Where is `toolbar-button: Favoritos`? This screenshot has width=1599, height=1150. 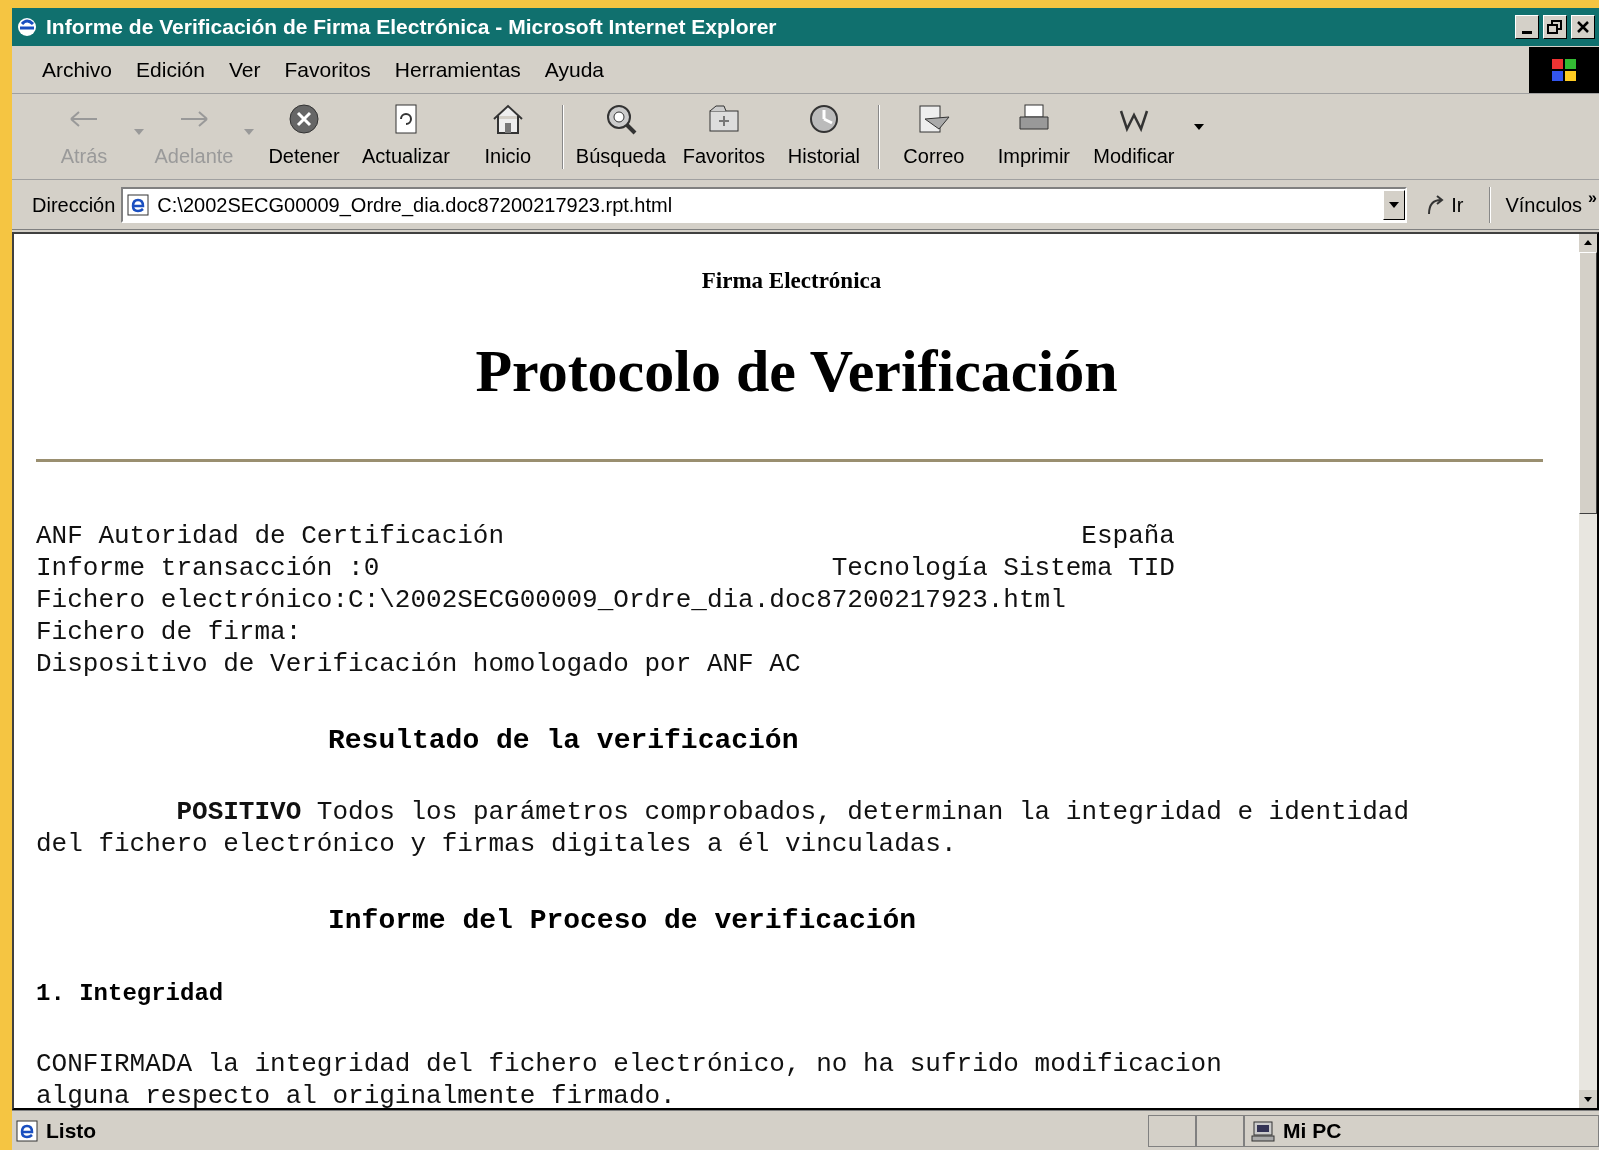 toolbar-button: Favoritos is located at coordinates (723, 136).